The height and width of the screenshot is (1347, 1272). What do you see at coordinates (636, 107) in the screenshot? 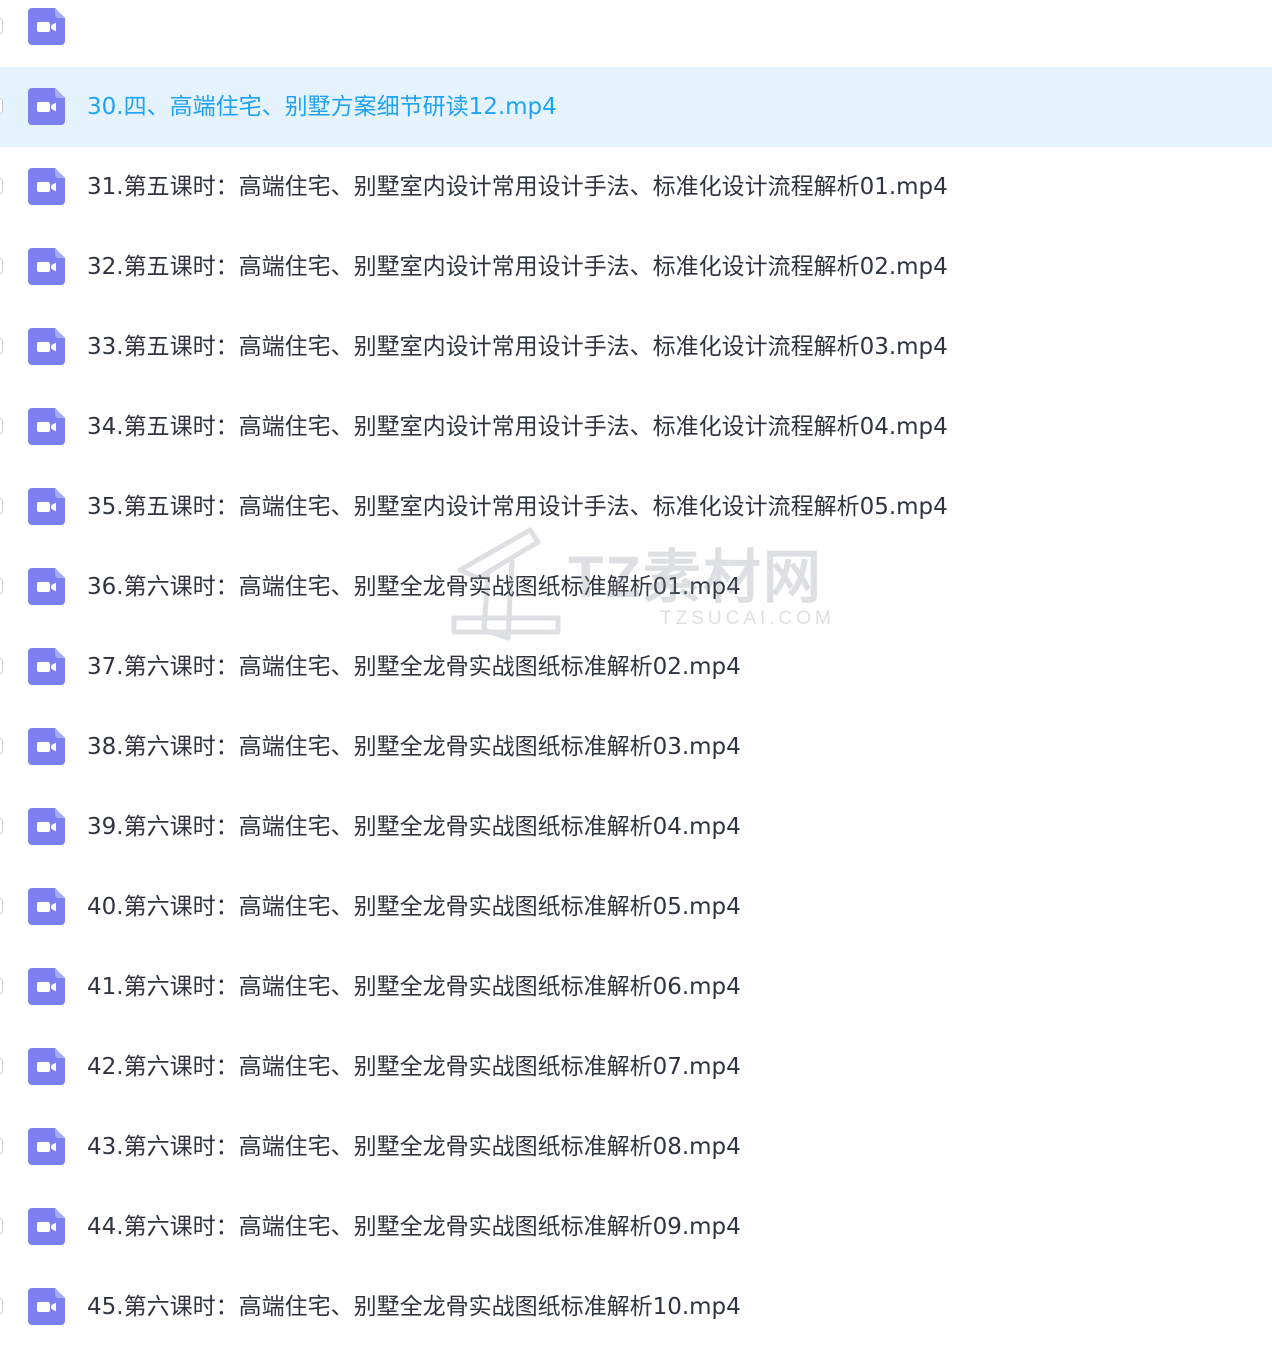
I see `file-row: 30.四、高端住宅、别墅方案细节研读12.mp4` at bounding box center [636, 107].